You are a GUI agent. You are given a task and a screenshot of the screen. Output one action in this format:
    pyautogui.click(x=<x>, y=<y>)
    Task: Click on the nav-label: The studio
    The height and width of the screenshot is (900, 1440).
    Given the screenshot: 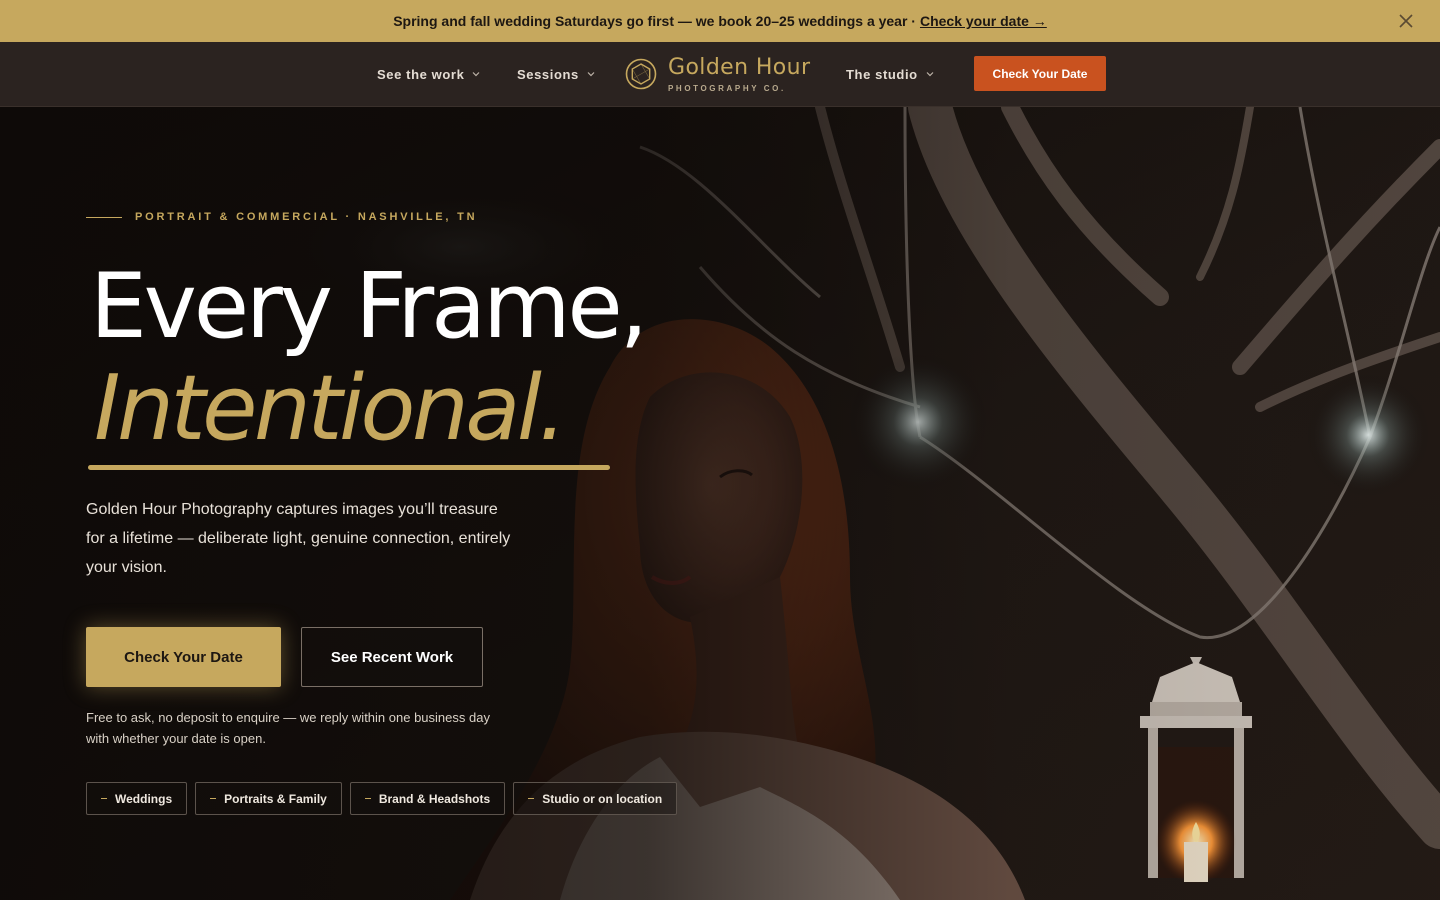 What is the action you would take?
    pyautogui.click(x=882, y=74)
    